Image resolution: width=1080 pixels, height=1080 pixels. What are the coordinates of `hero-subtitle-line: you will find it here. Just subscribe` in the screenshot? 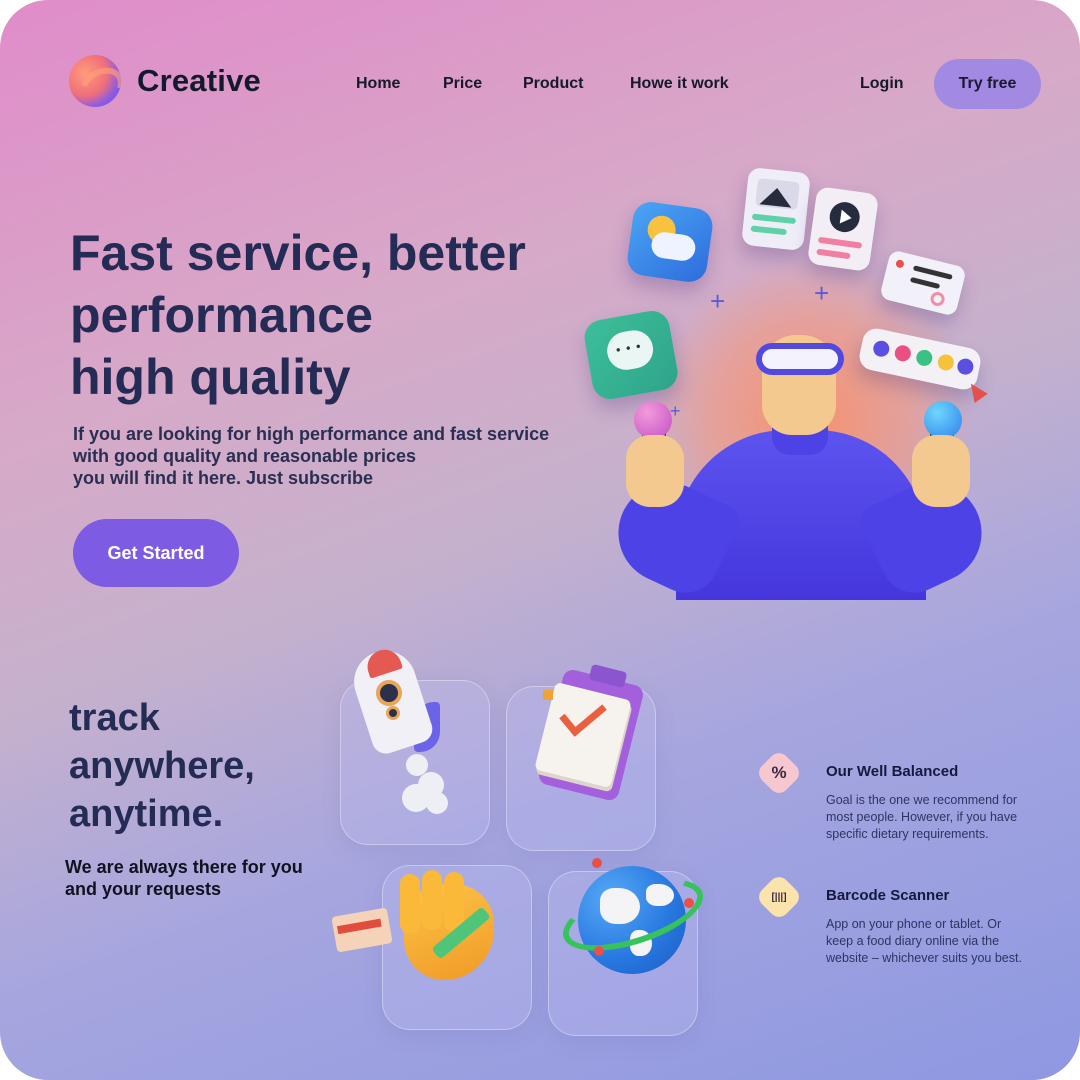 It's located at (223, 478).